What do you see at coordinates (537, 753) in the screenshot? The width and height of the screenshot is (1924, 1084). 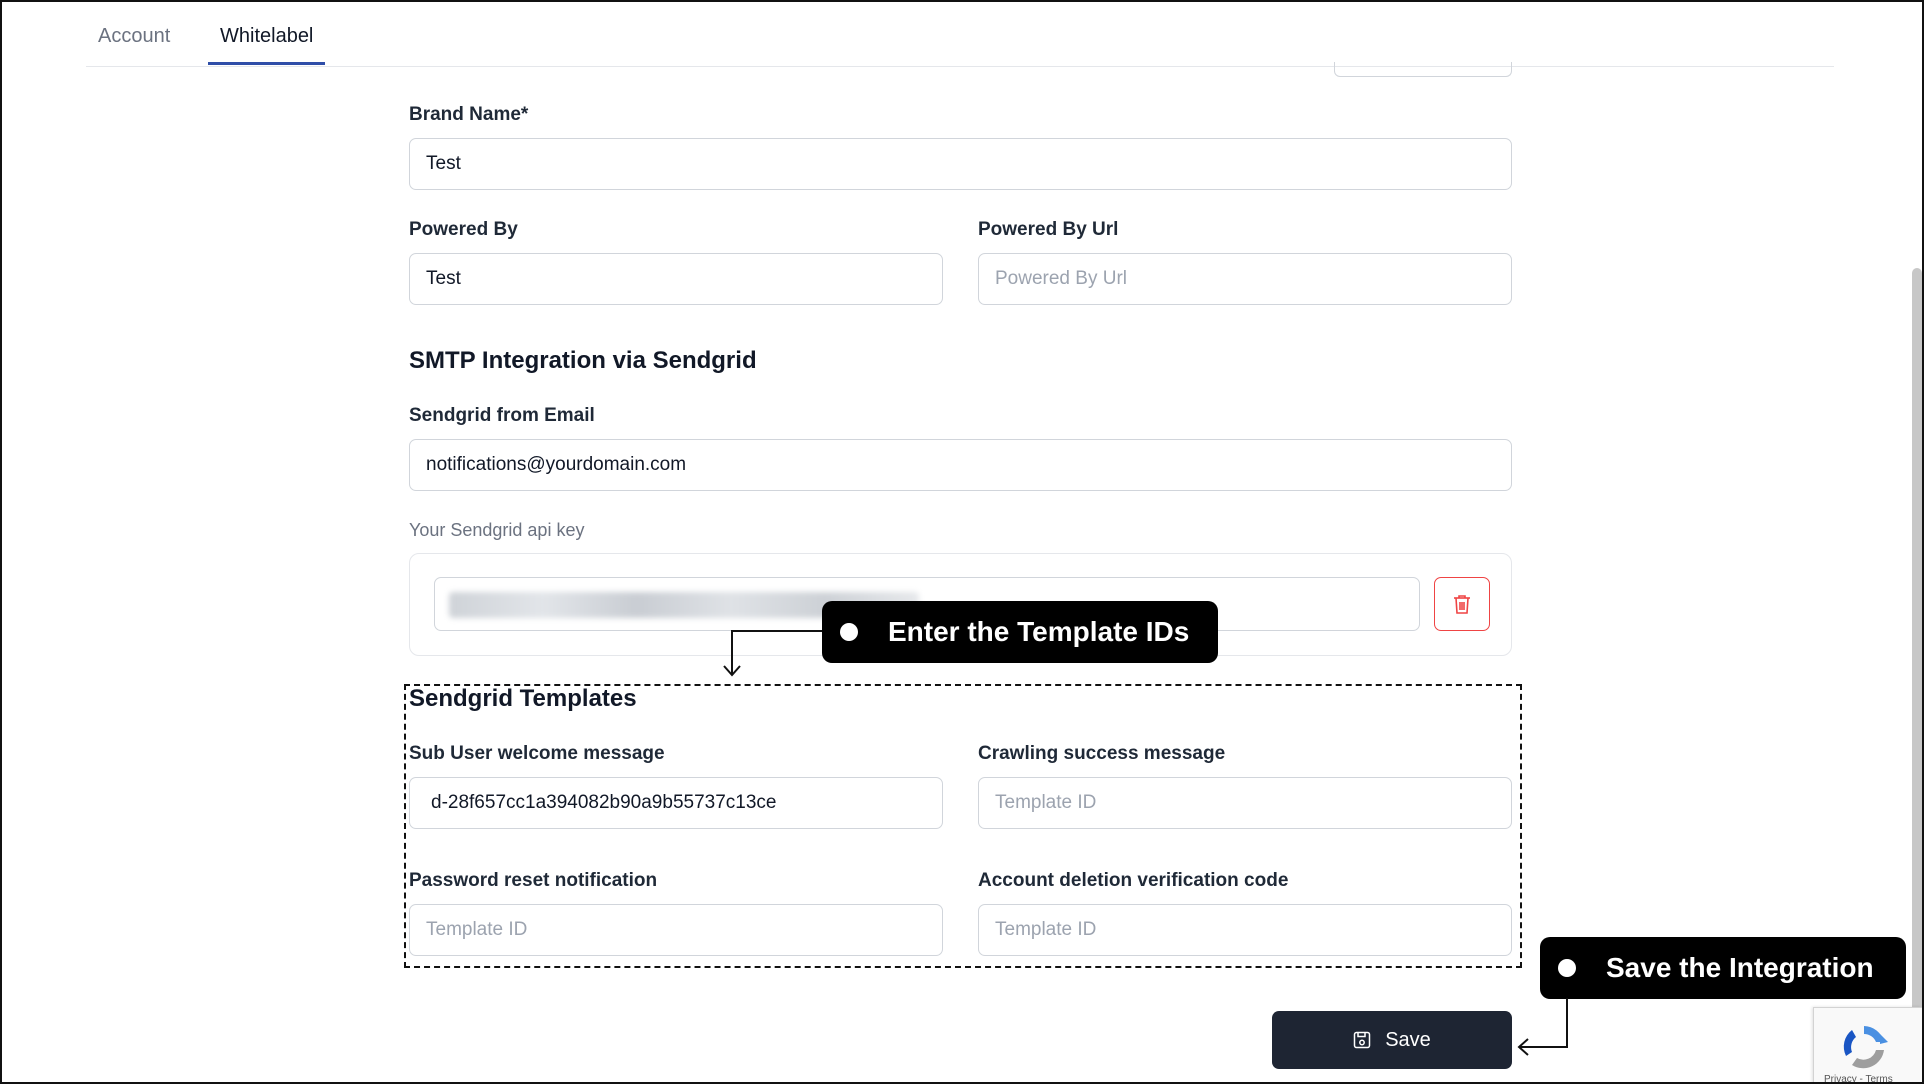 I see `sub-user-label: Sub User welcome message` at bounding box center [537, 753].